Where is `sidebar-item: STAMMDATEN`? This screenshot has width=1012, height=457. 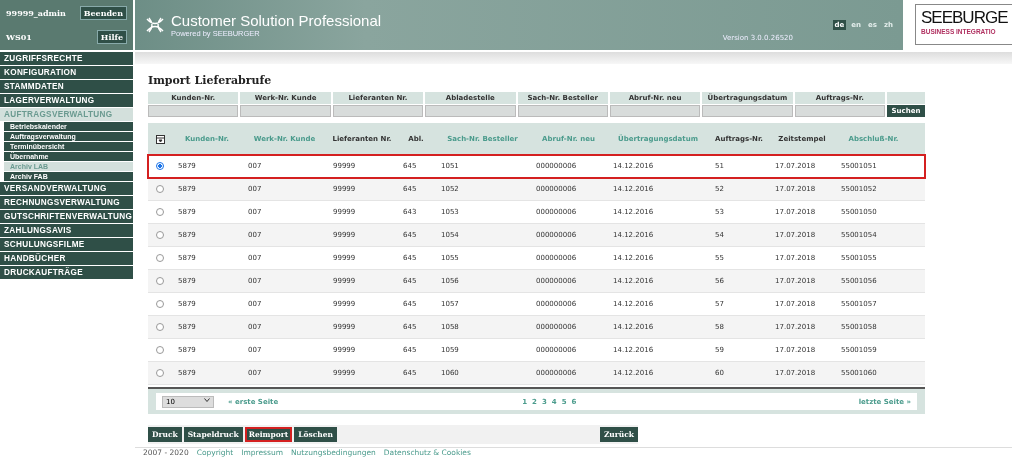
sidebar-item: STAMMDATEN is located at coordinates (66, 86).